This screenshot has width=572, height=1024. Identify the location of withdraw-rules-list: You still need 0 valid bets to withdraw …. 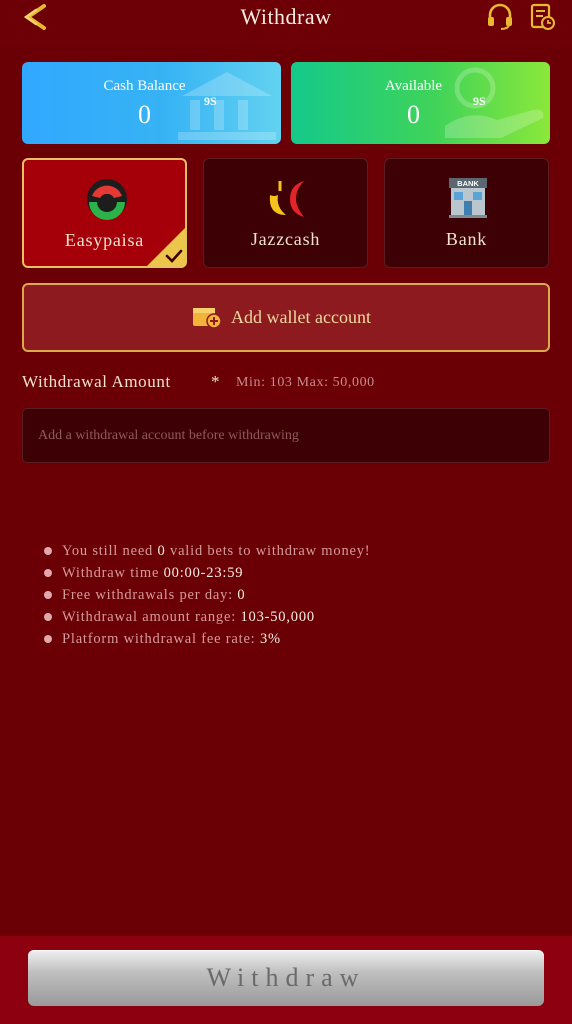
(292, 595).